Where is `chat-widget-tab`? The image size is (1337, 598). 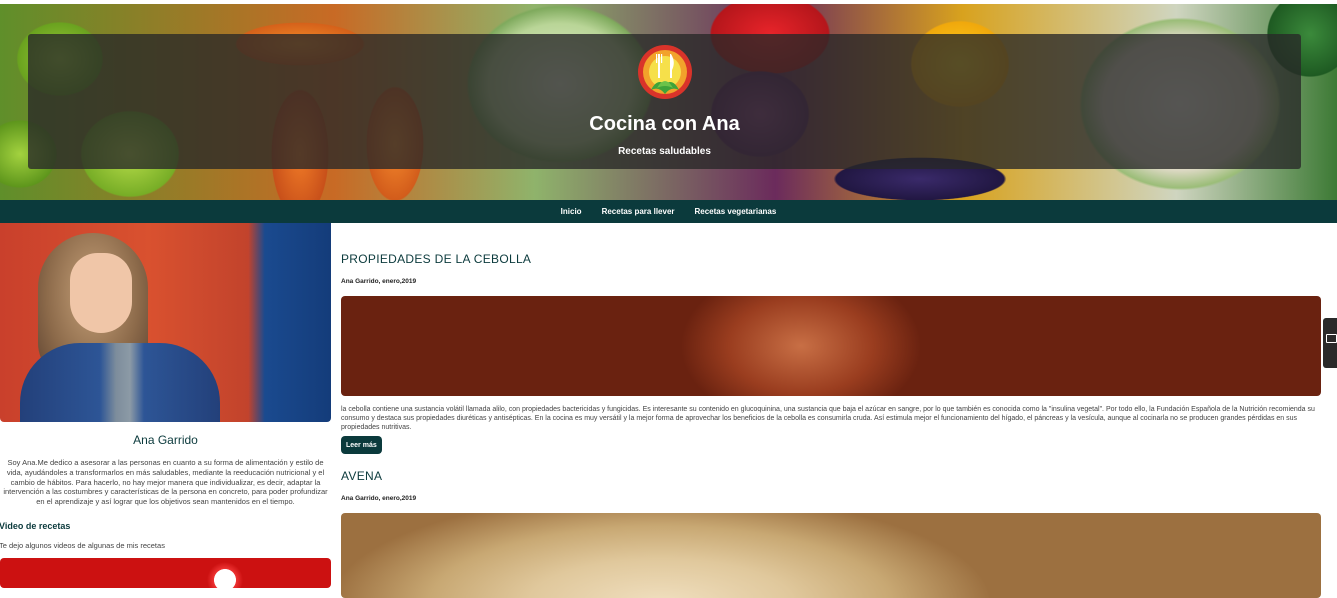 chat-widget-tab is located at coordinates (1330, 343).